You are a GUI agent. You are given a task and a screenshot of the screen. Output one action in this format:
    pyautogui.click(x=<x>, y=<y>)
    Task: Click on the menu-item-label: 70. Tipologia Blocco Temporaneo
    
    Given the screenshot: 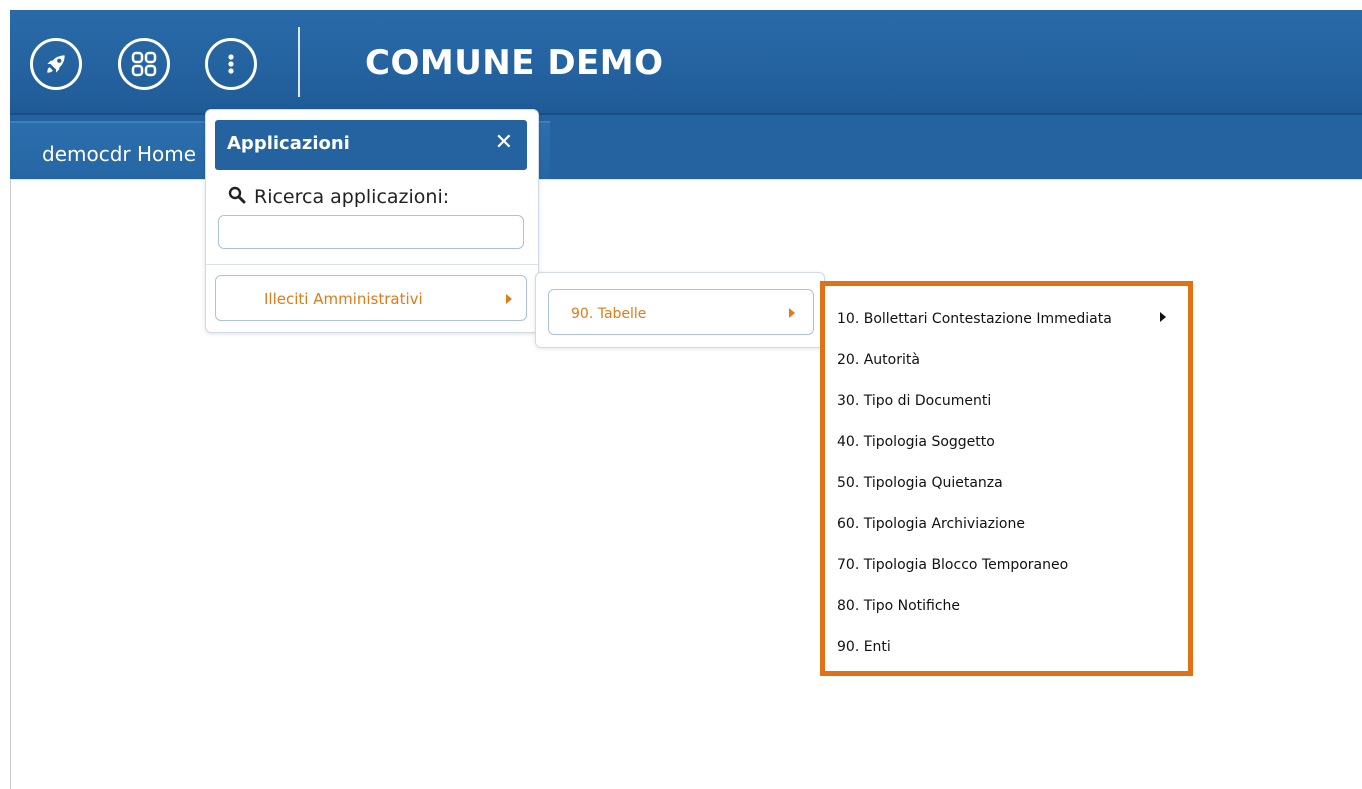 What is the action you would take?
    pyautogui.click(x=953, y=564)
    